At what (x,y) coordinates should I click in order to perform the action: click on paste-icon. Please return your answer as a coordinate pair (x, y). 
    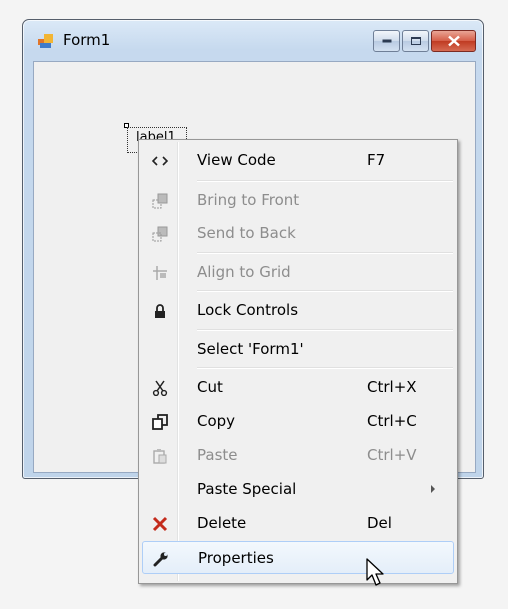
    Looking at the image, I should click on (160, 456).